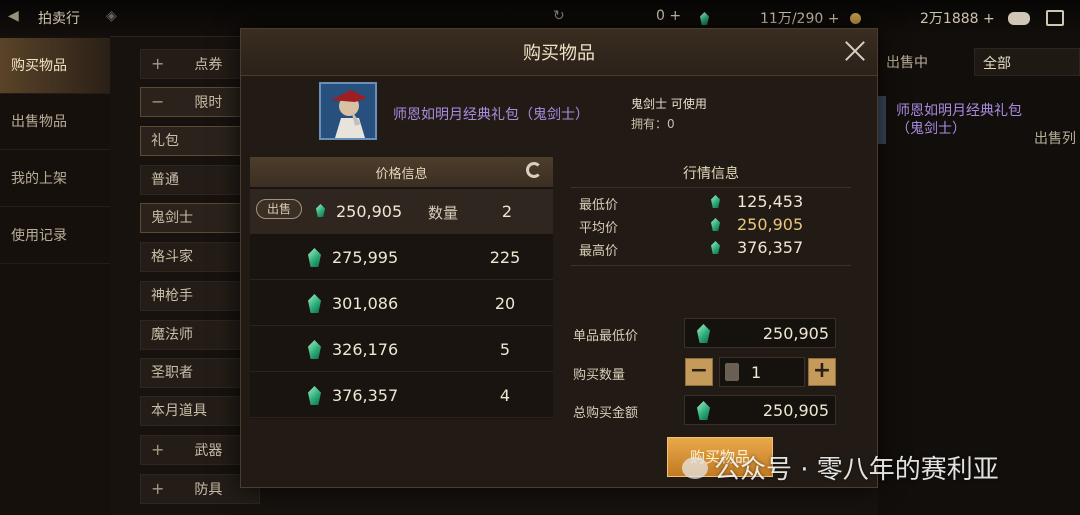 This screenshot has width=1080, height=515. Describe the element at coordinates (507, 211) in the screenshot. I see `listing-quantity: 2` at that location.